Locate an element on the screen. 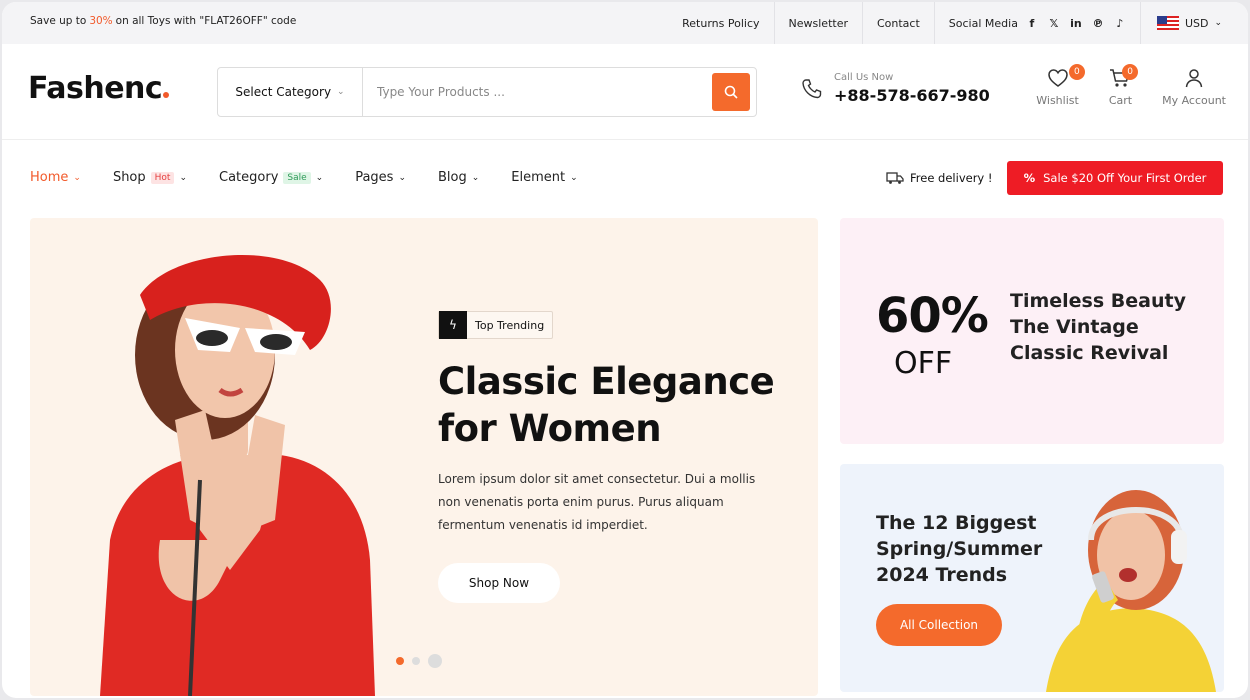 The width and height of the screenshot is (1250, 700). lightning-icon: ϟ is located at coordinates (453, 325).